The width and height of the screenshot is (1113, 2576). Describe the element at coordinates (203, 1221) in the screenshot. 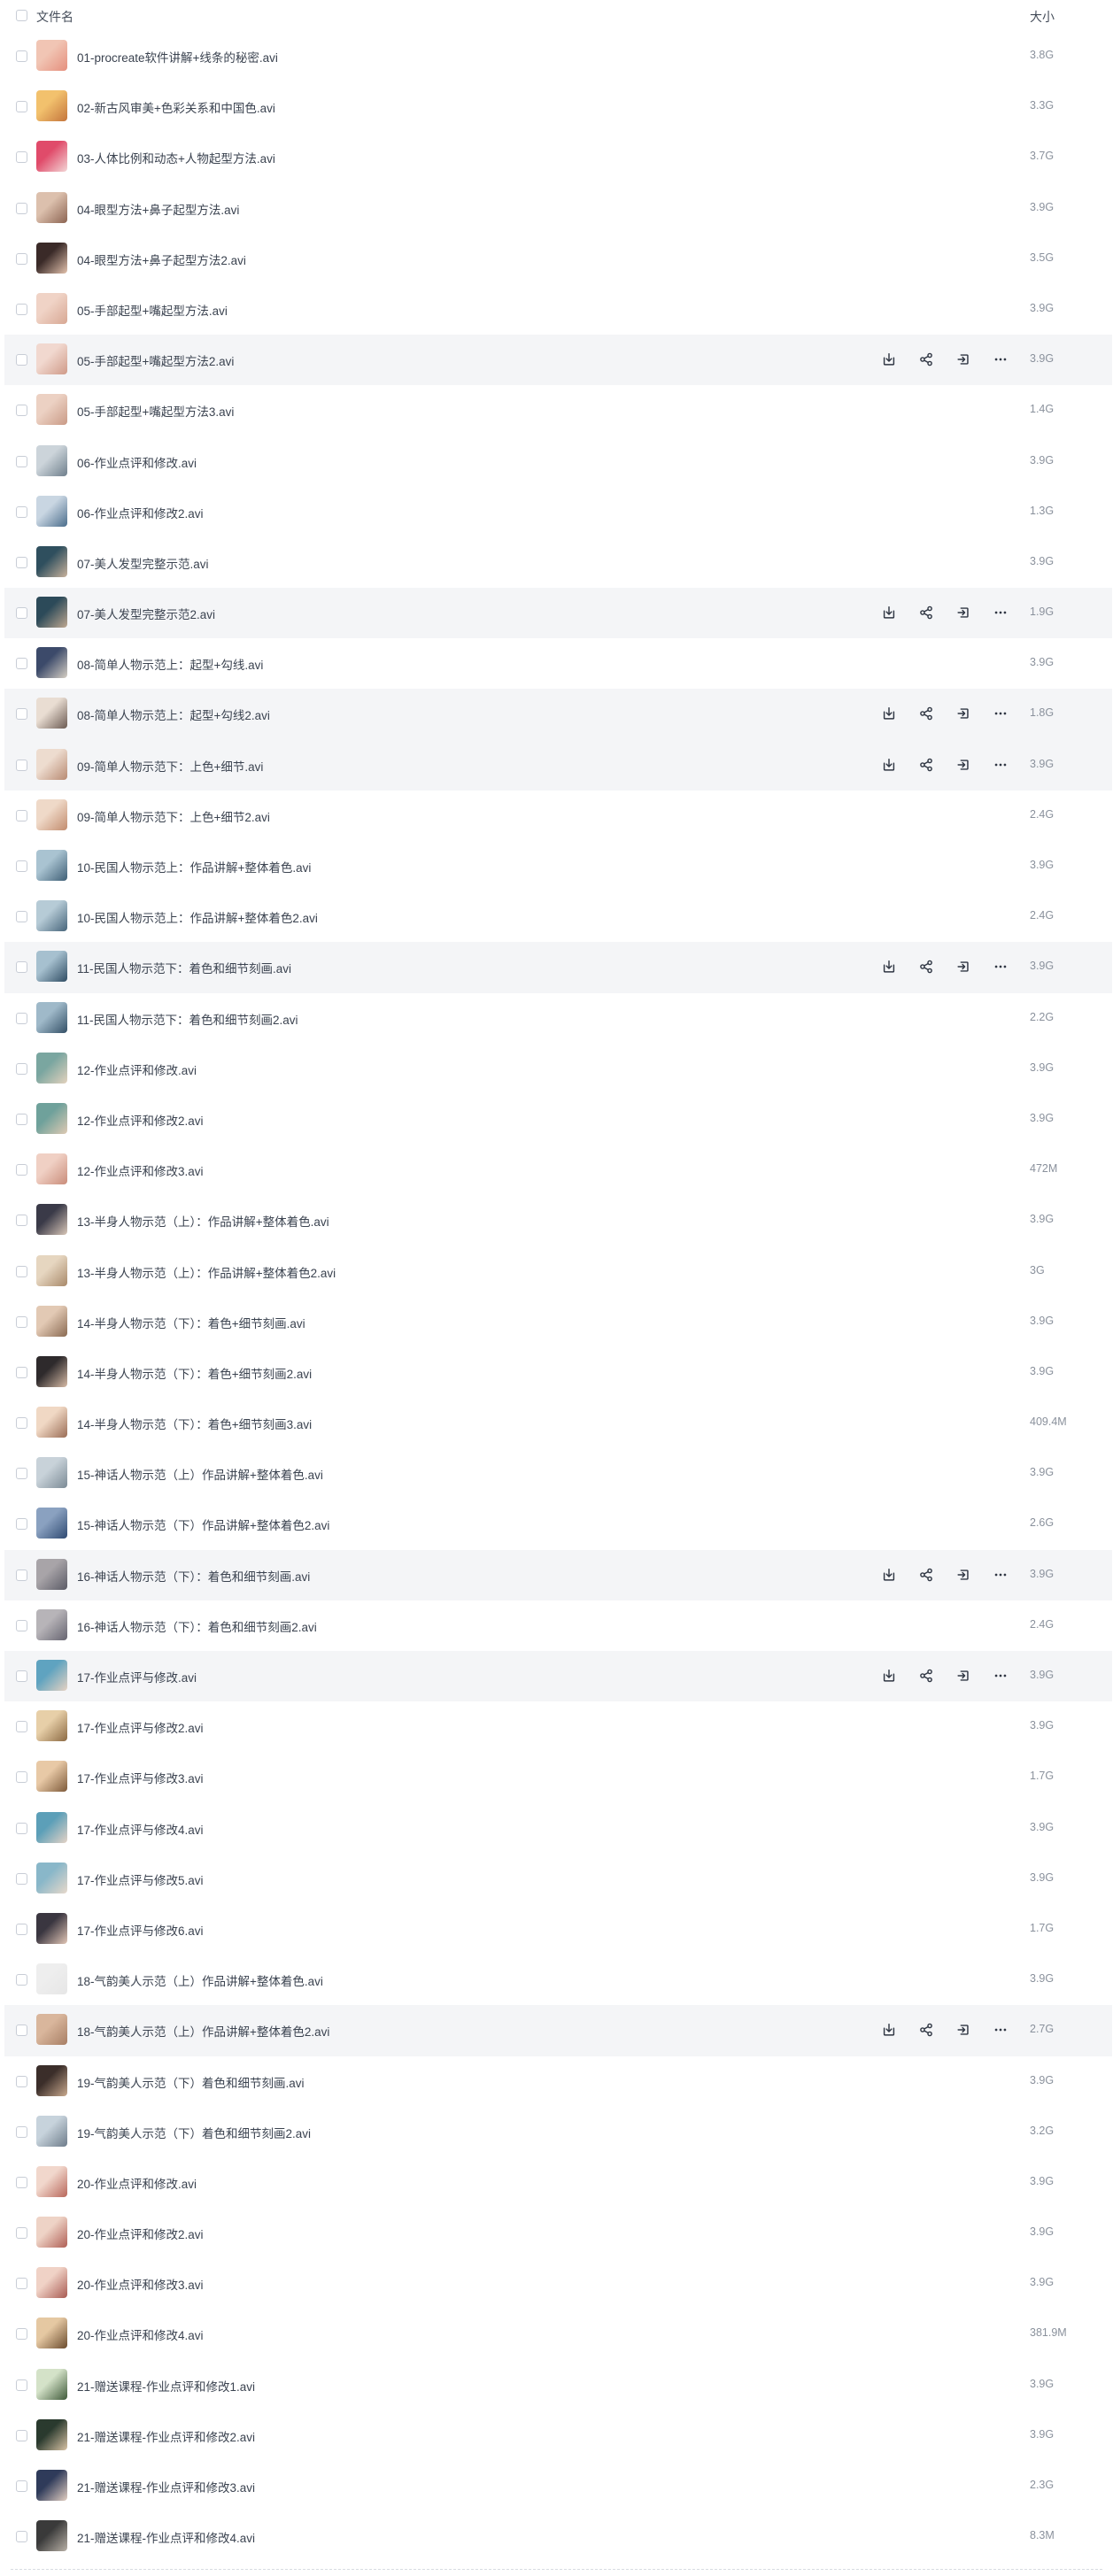

I see `file-name: 13-半身人物示范（上）：作品讲解+整体着色.avi` at that location.